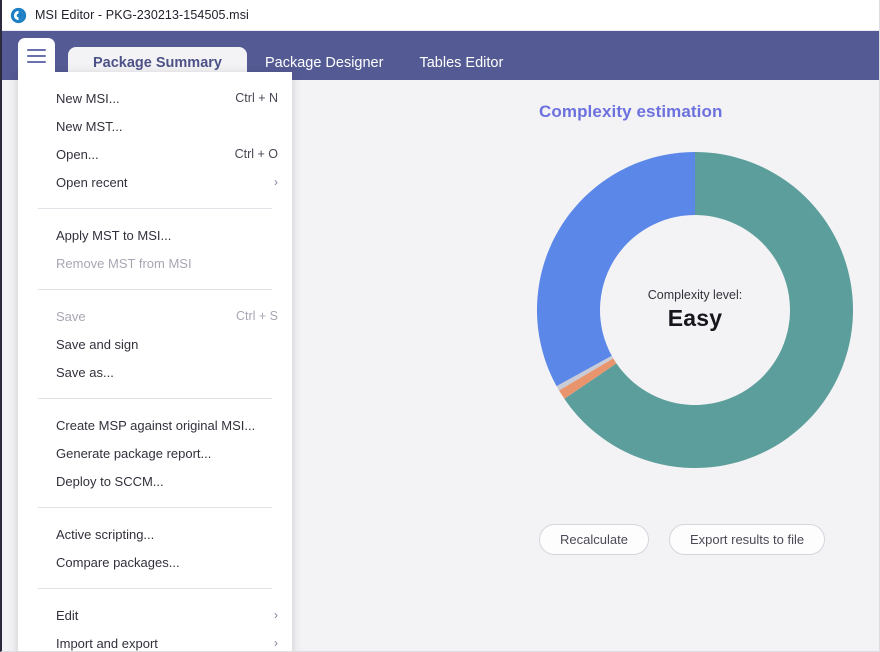 This screenshot has height=652, width=880. I want to click on page-title: Complexity estimation, so click(631, 111).